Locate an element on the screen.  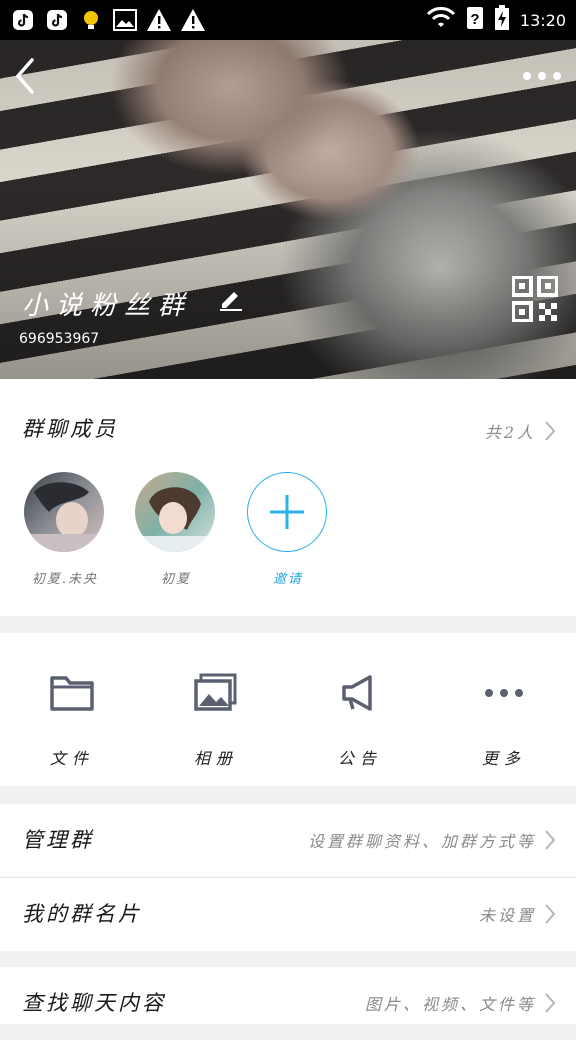
wifi-icon is located at coordinates (441, 20).